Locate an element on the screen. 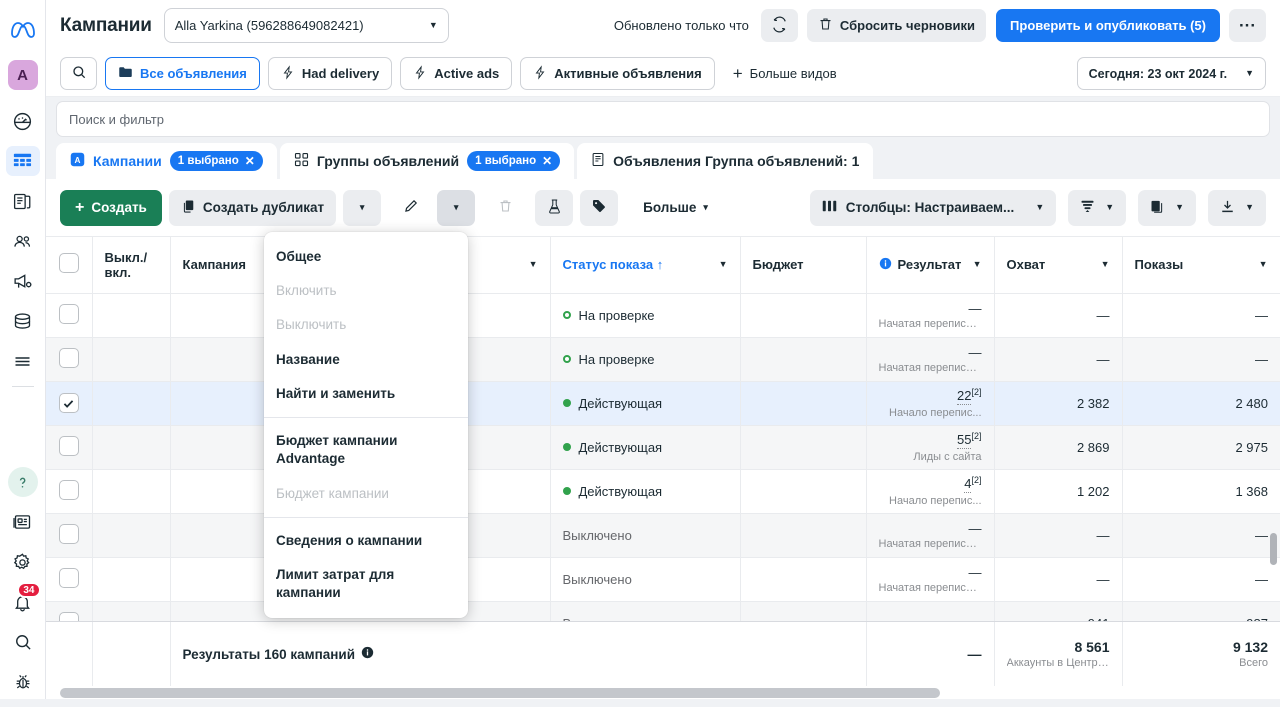 Image resolution: width=1280 pixels, height=707 pixels. menu-icon is located at coordinates (23, 361).